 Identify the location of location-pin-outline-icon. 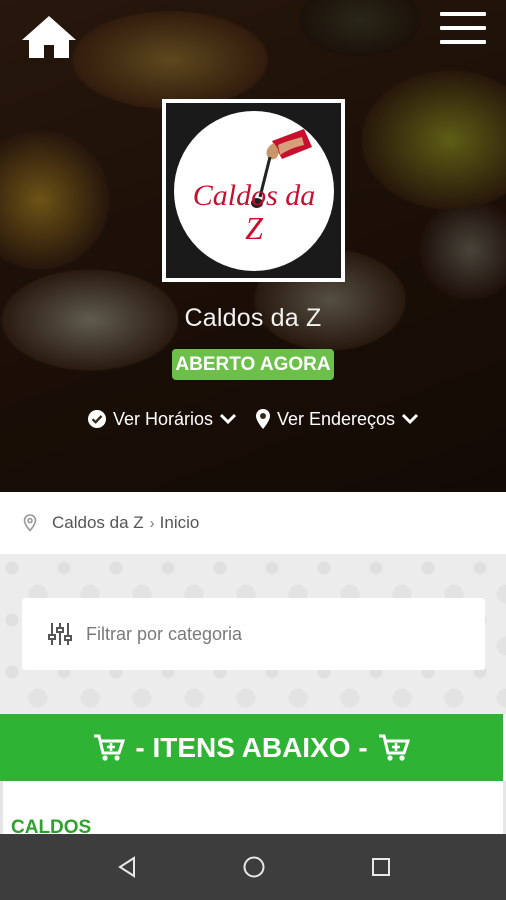
(30, 523).